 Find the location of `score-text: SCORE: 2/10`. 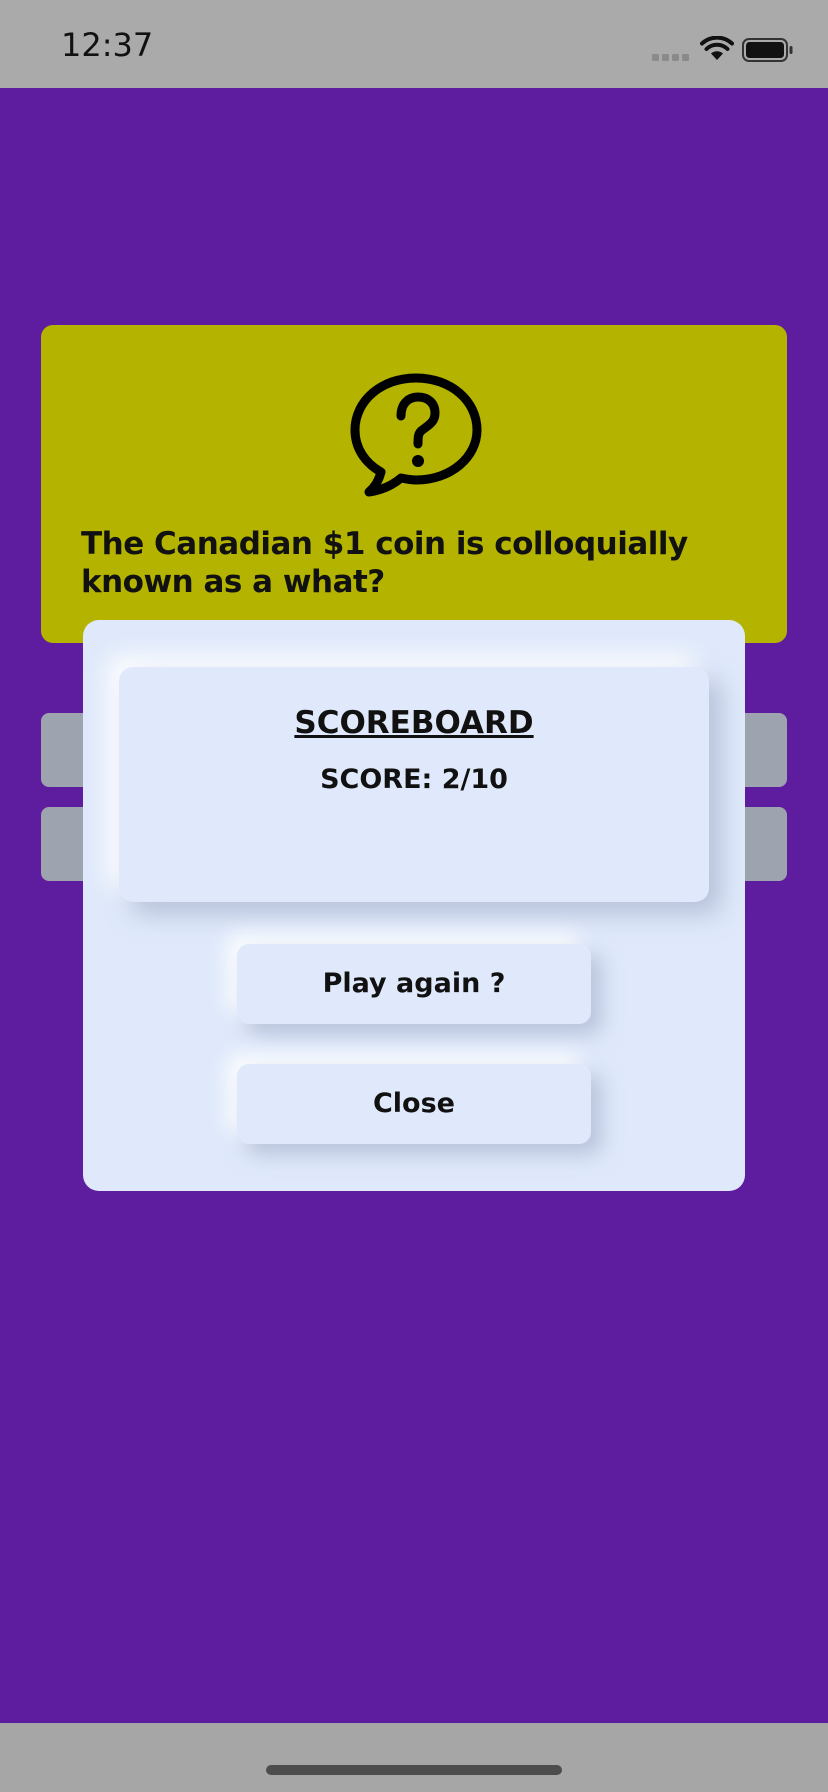

score-text: SCORE: 2/10 is located at coordinates (414, 779).